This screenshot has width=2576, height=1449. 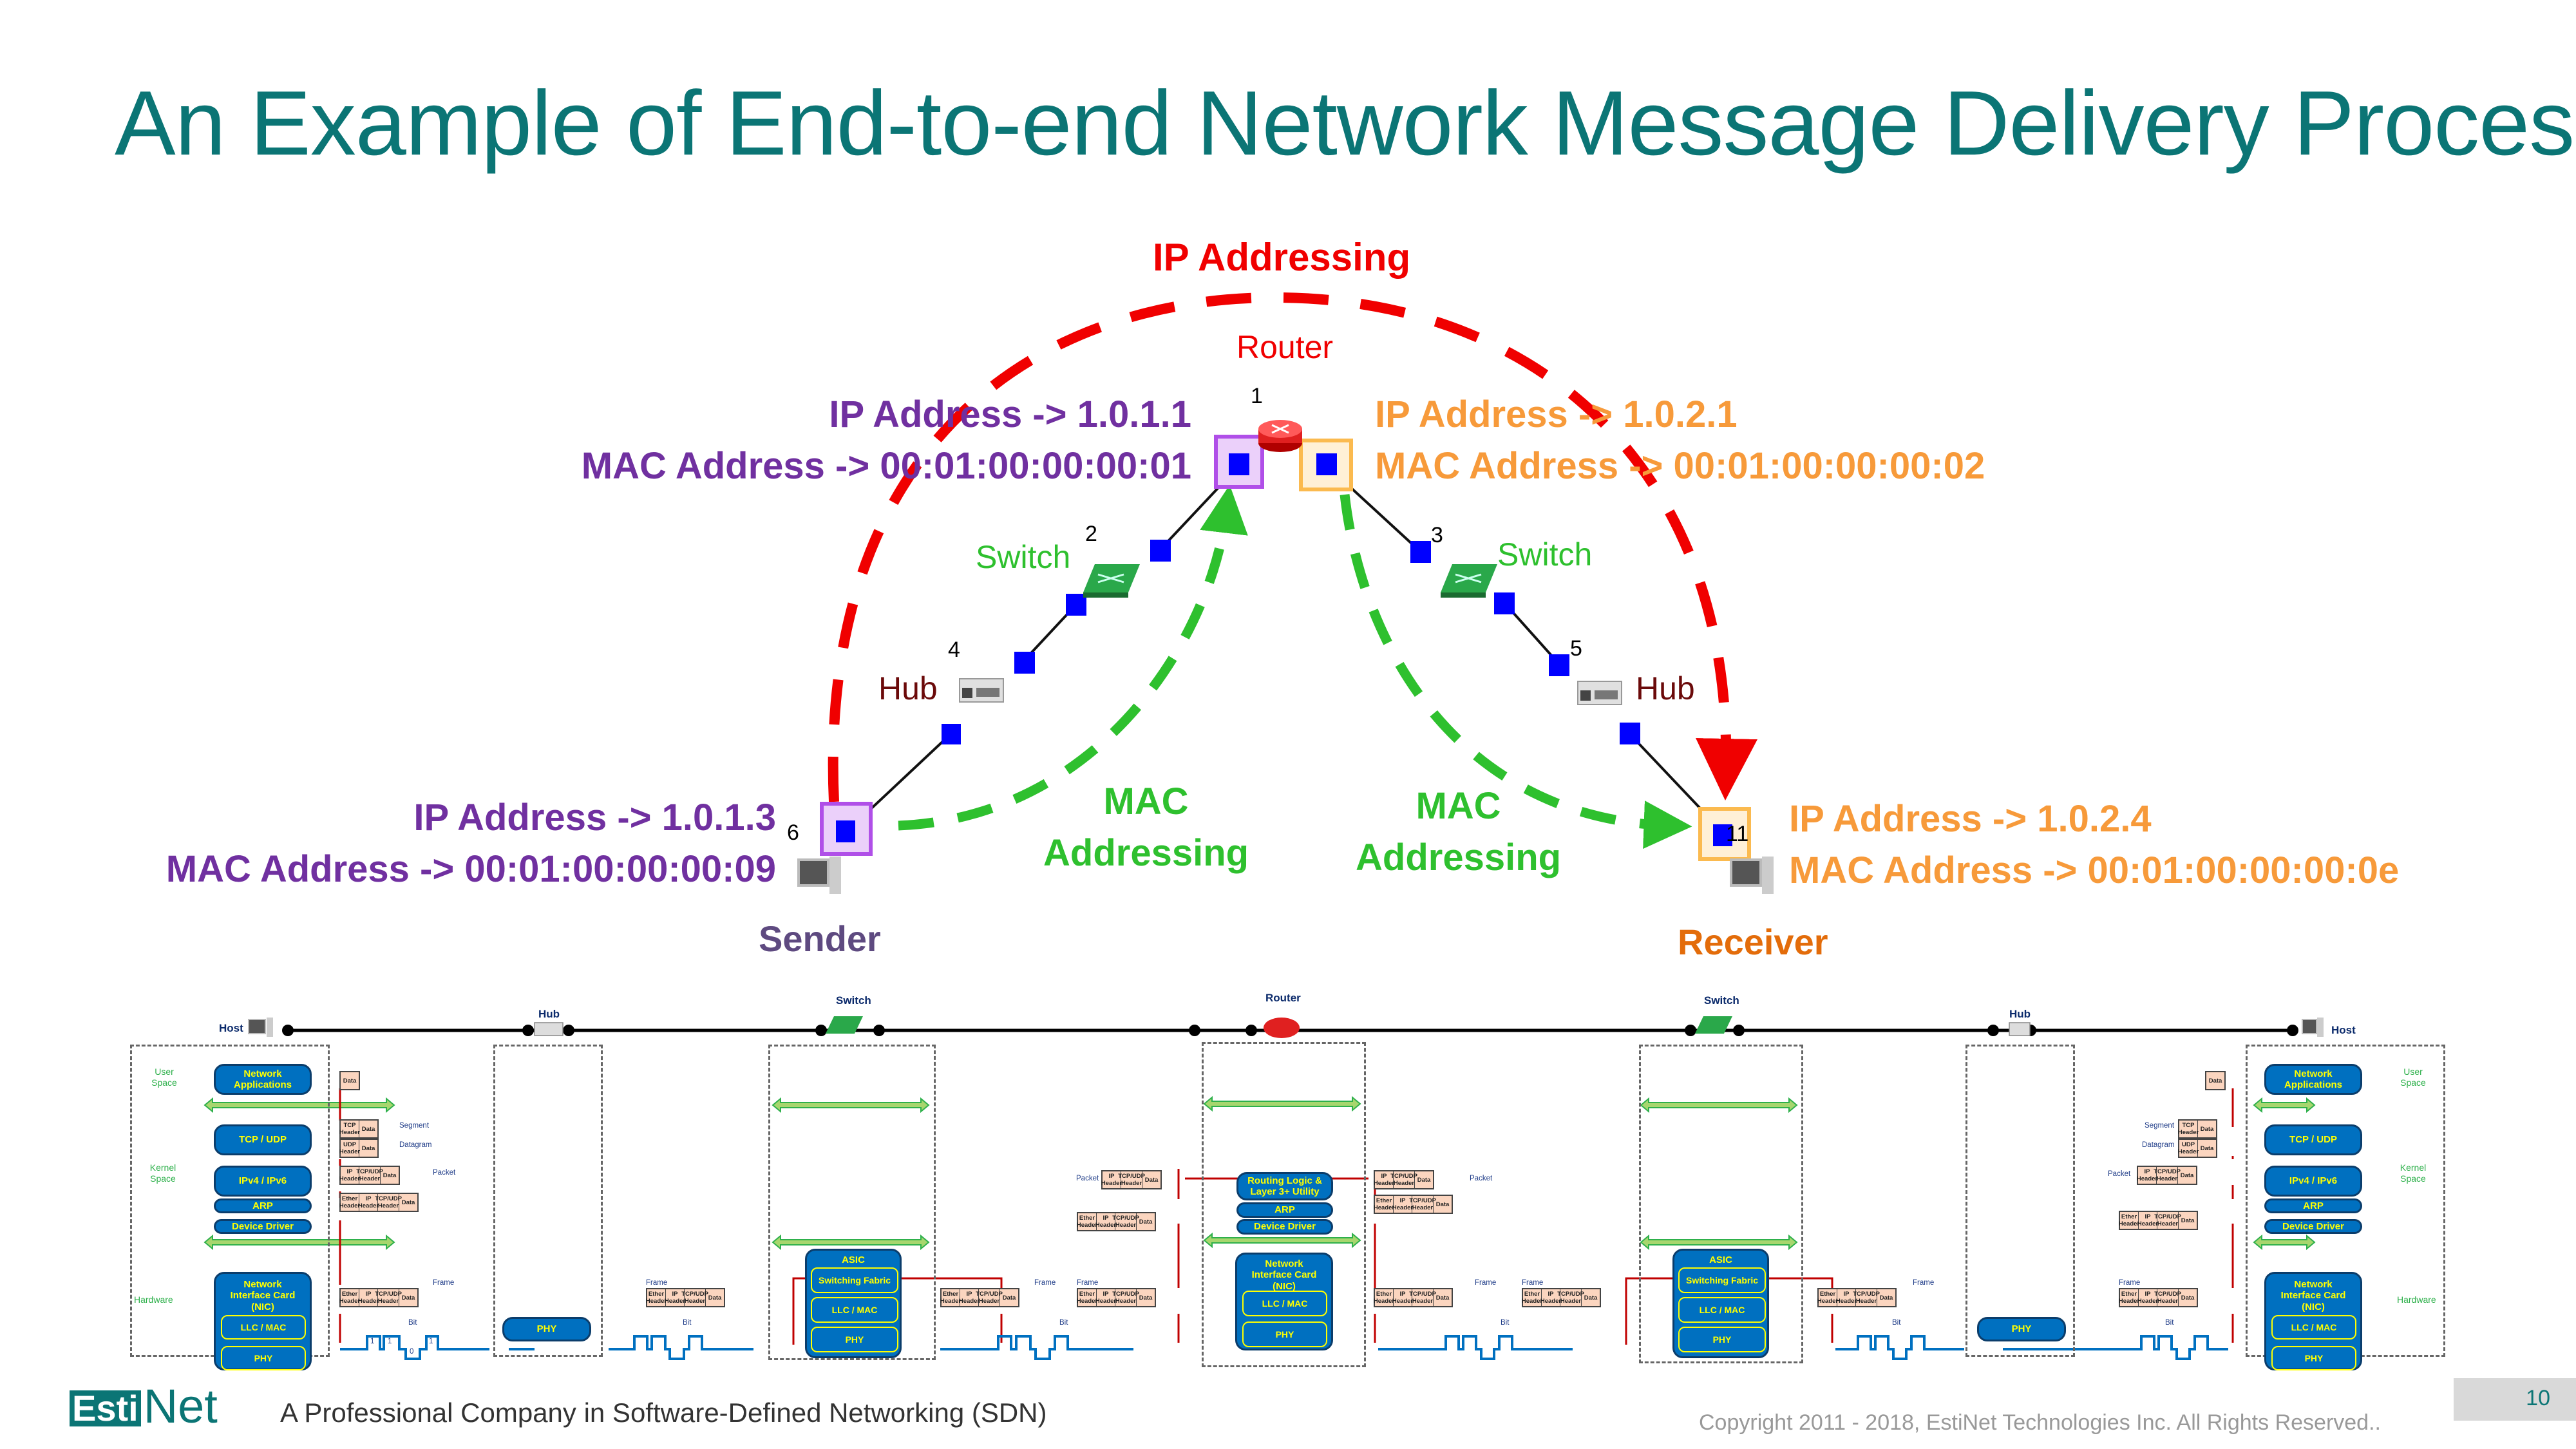 I want to click on host-left-nic-label: Network Interface Card (NIC), so click(x=263, y=1295).